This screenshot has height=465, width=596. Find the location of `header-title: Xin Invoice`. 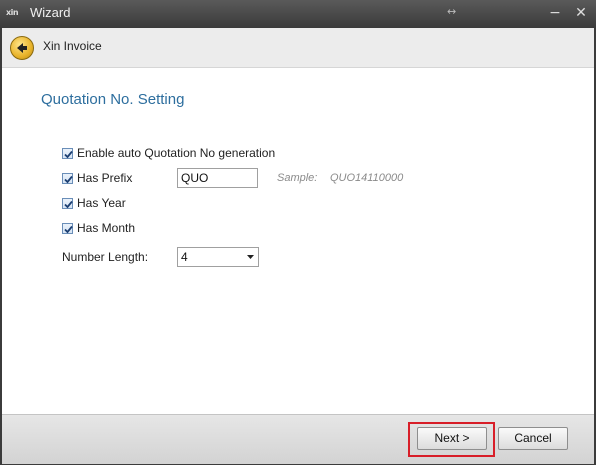

header-title: Xin Invoice is located at coordinates (72, 46).